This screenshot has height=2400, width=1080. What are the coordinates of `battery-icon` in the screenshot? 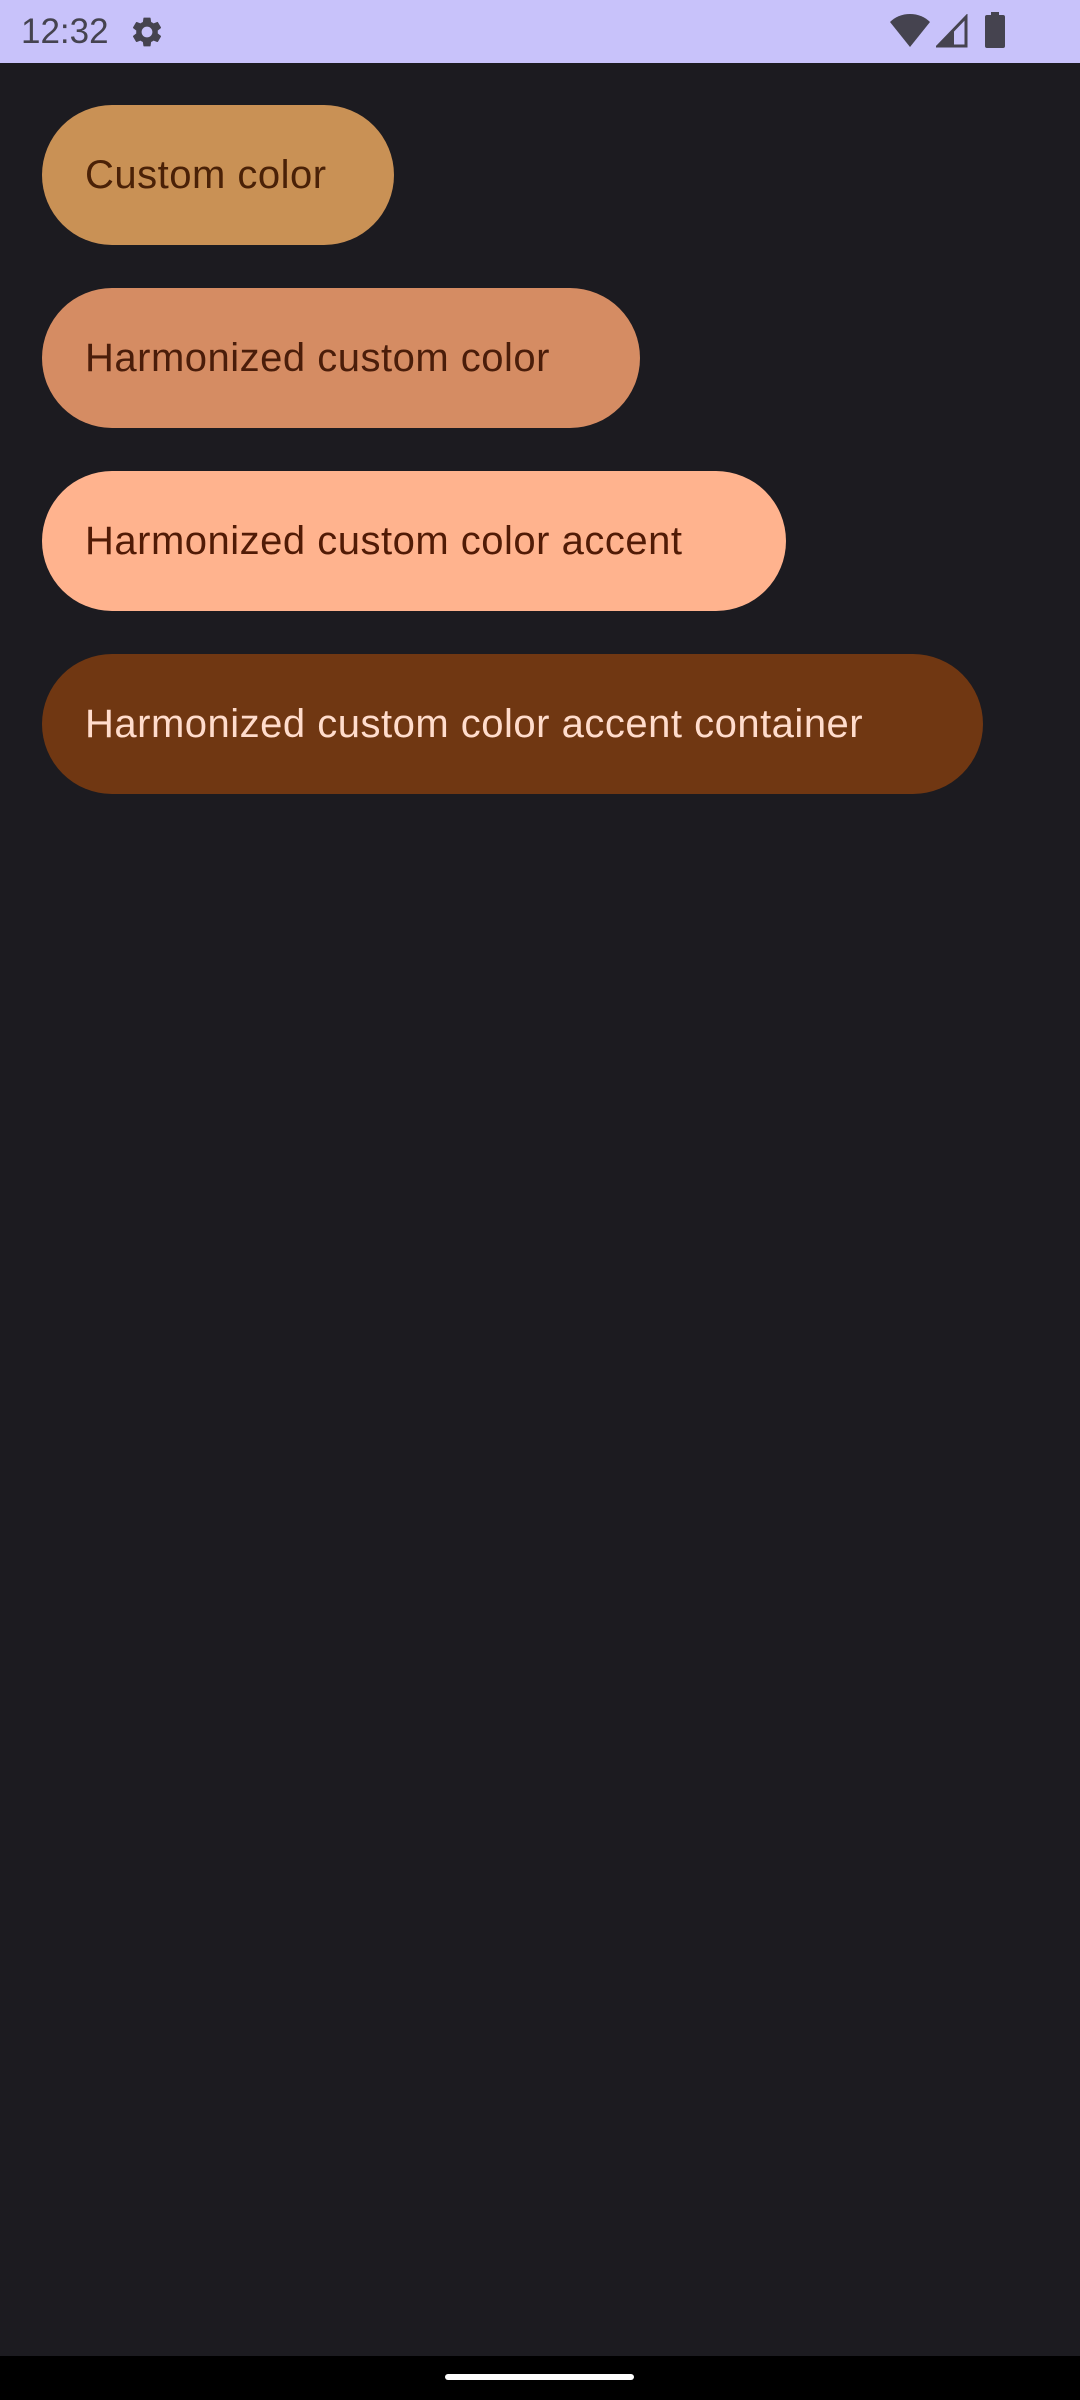 It's located at (995, 30).